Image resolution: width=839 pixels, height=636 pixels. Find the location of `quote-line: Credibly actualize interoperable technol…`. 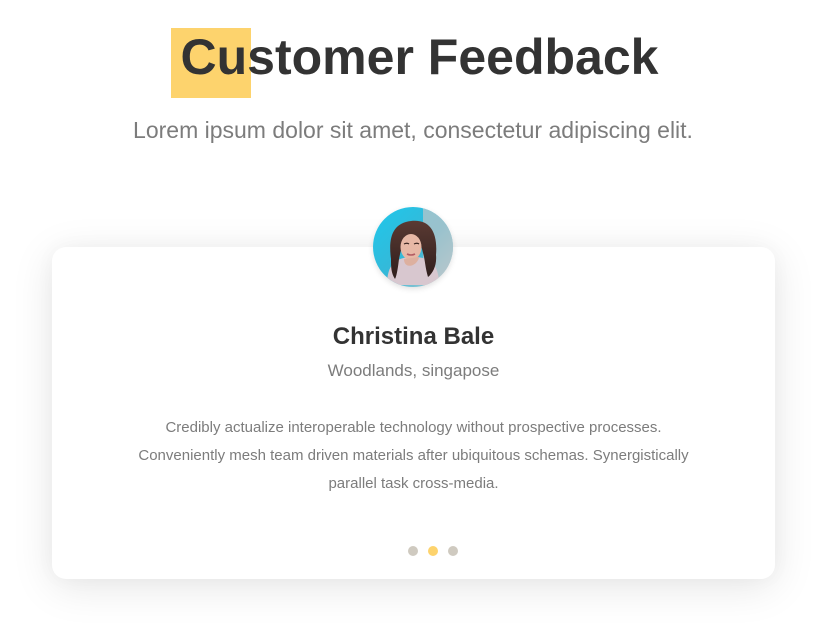

quote-line: Credibly actualize interoperable technol… is located at coordinates (413, 427).